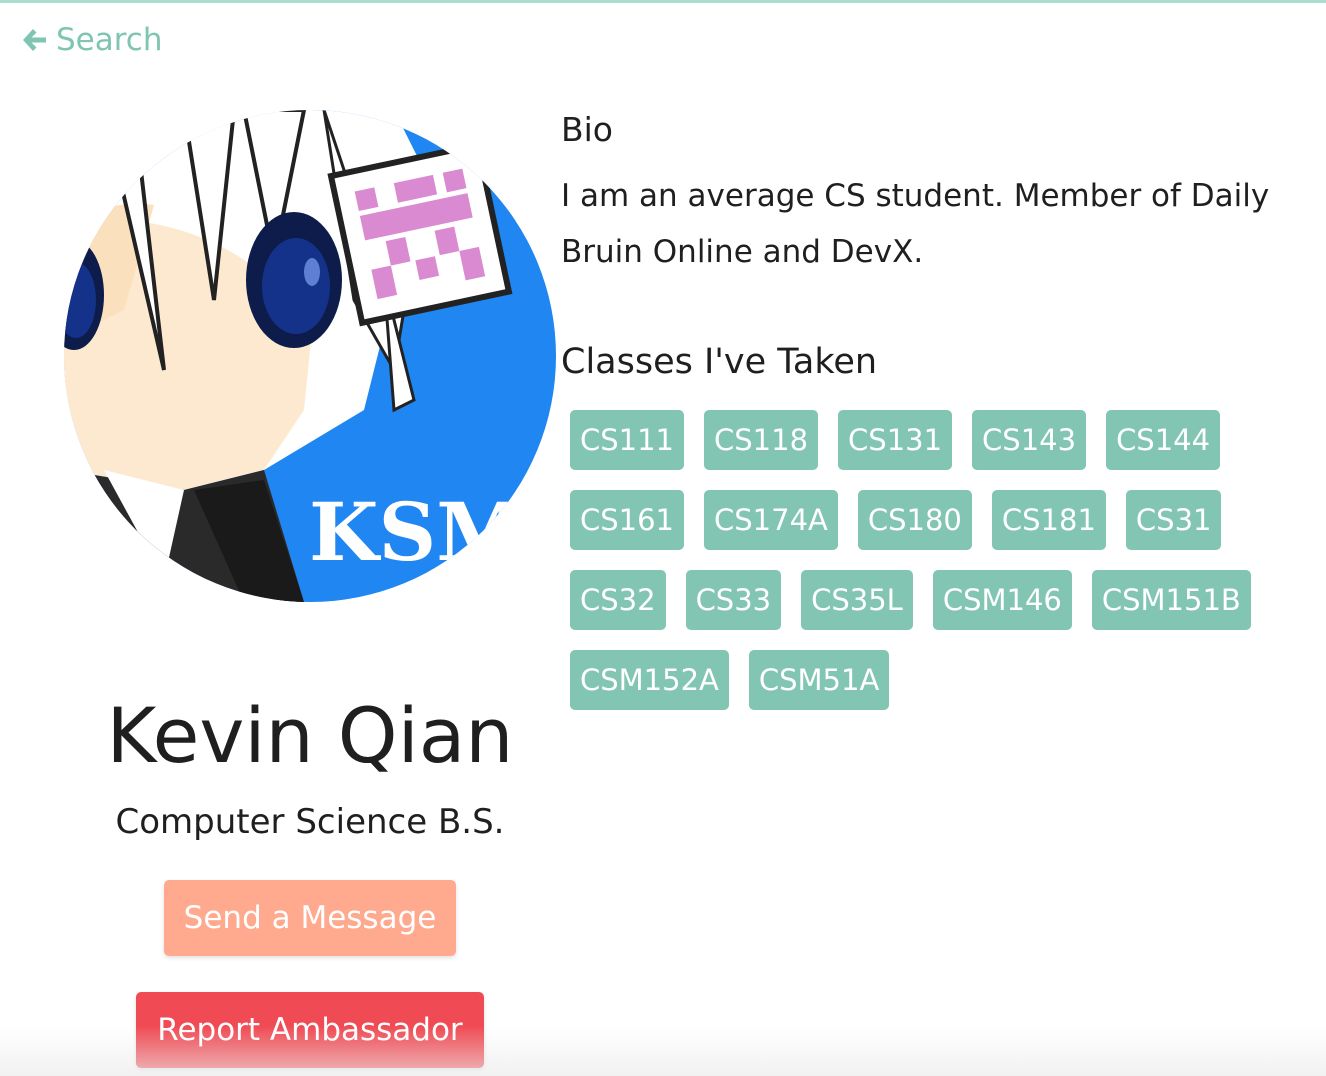 Image resolution: width=1326 pixels, height=1076 pixels. What do you see at coordinates (719, 362) in the screenshot?
I see `classes-heading: Classes I've Taken` at bounding box center [719, 362].